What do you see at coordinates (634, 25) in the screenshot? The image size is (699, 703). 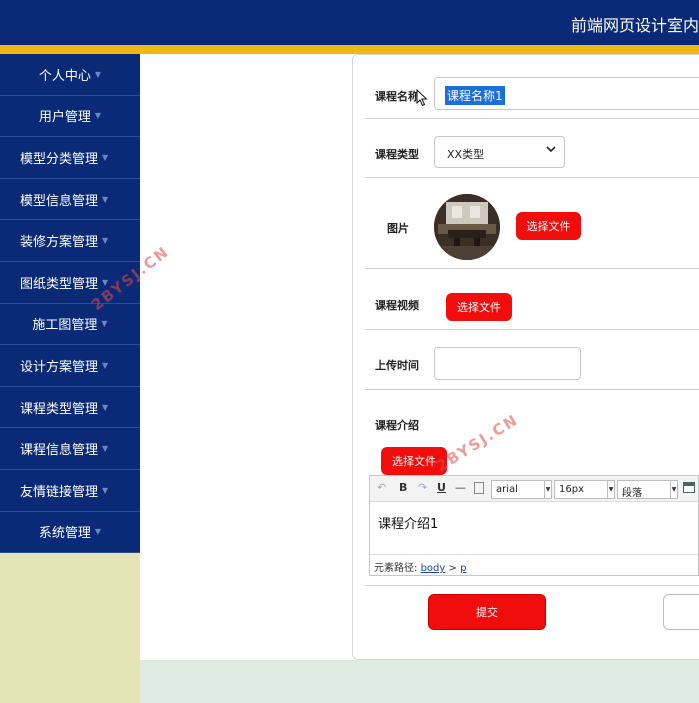 I see `site-title: 前端网页设计室内` at bounding box center [634, 25].